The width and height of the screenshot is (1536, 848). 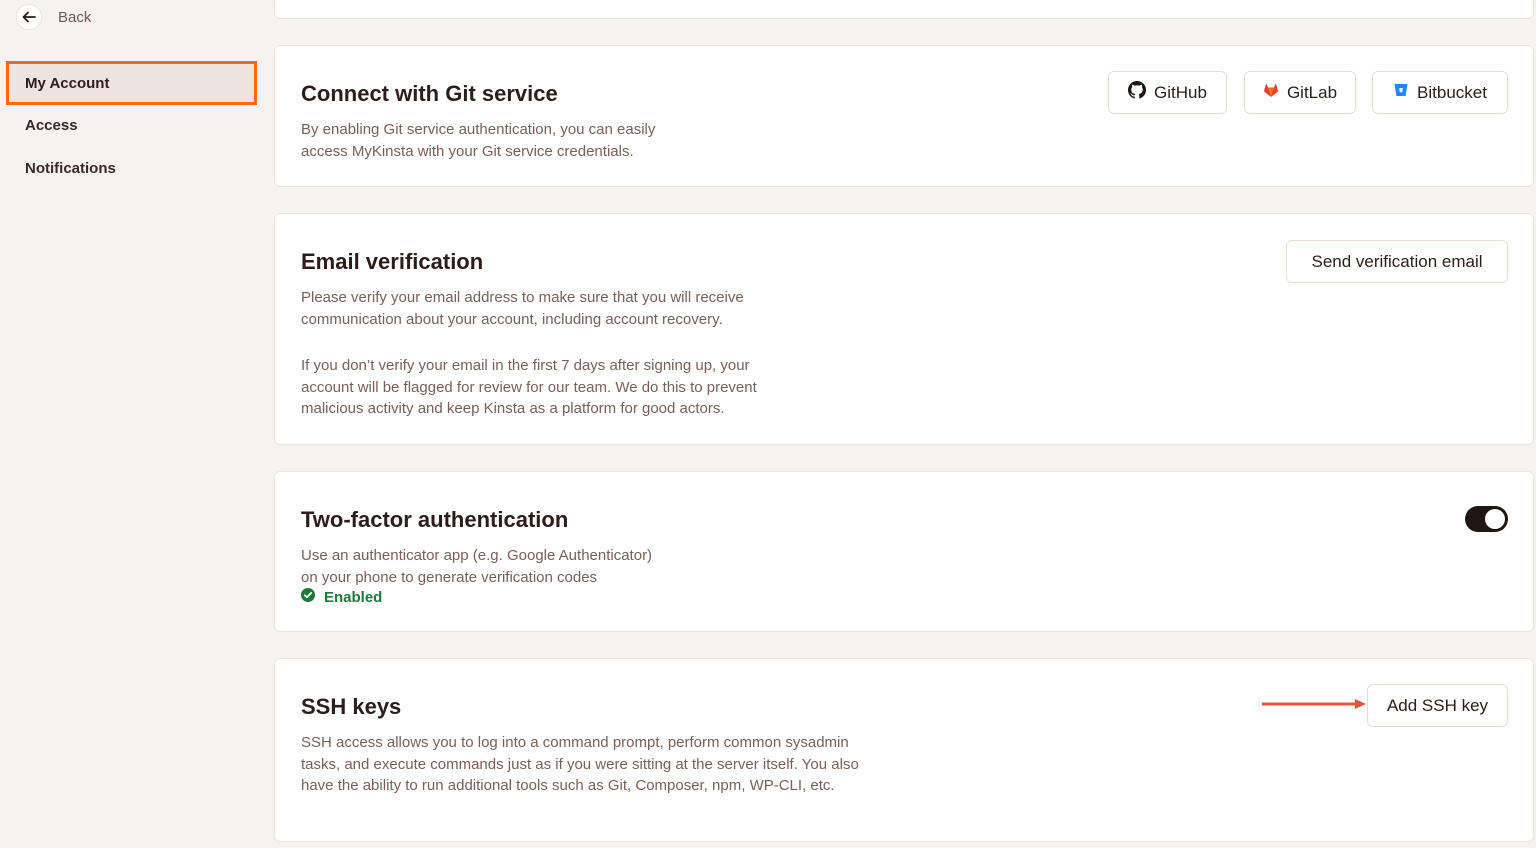 I want to click on back-label: Back, so click(x=75, y=17).